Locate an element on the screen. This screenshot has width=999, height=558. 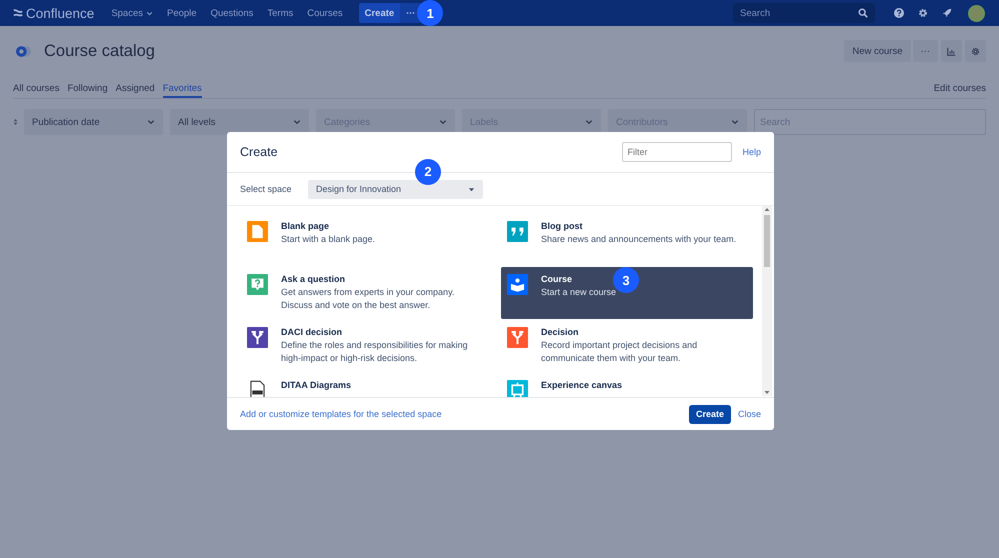
template-title: Course is located at coordinates (557, 279).